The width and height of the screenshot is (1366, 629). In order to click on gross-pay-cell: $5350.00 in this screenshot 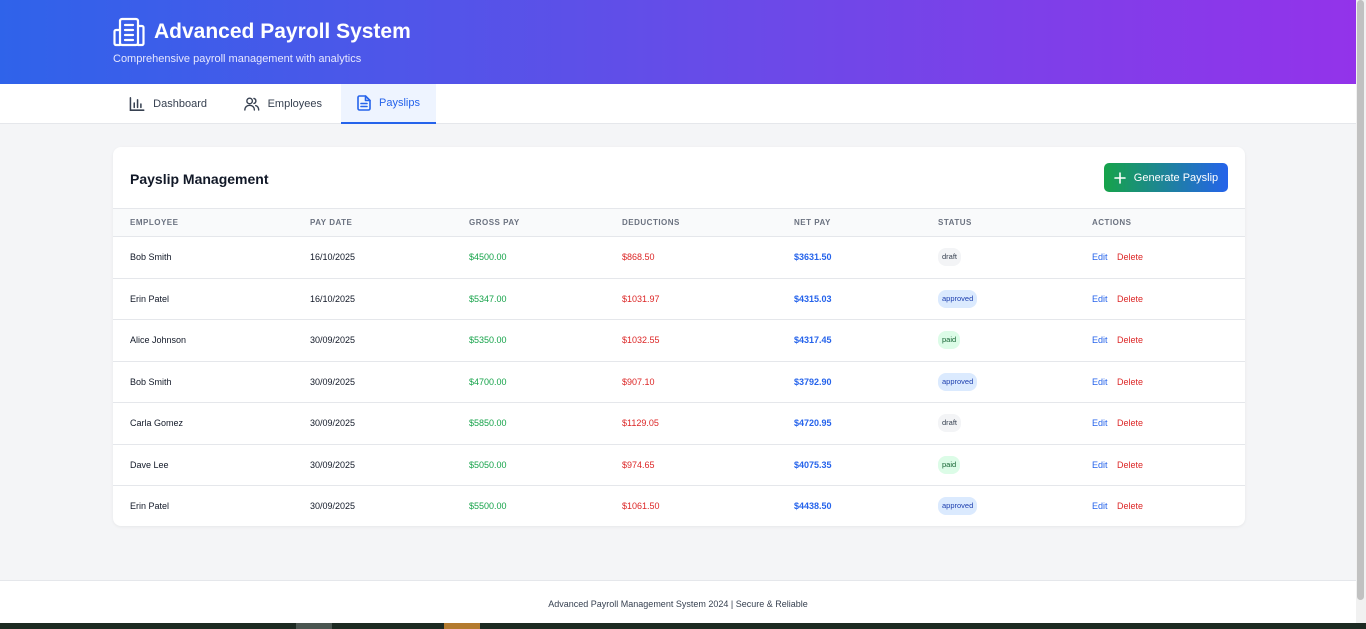, I will do `click(488, 340)`.